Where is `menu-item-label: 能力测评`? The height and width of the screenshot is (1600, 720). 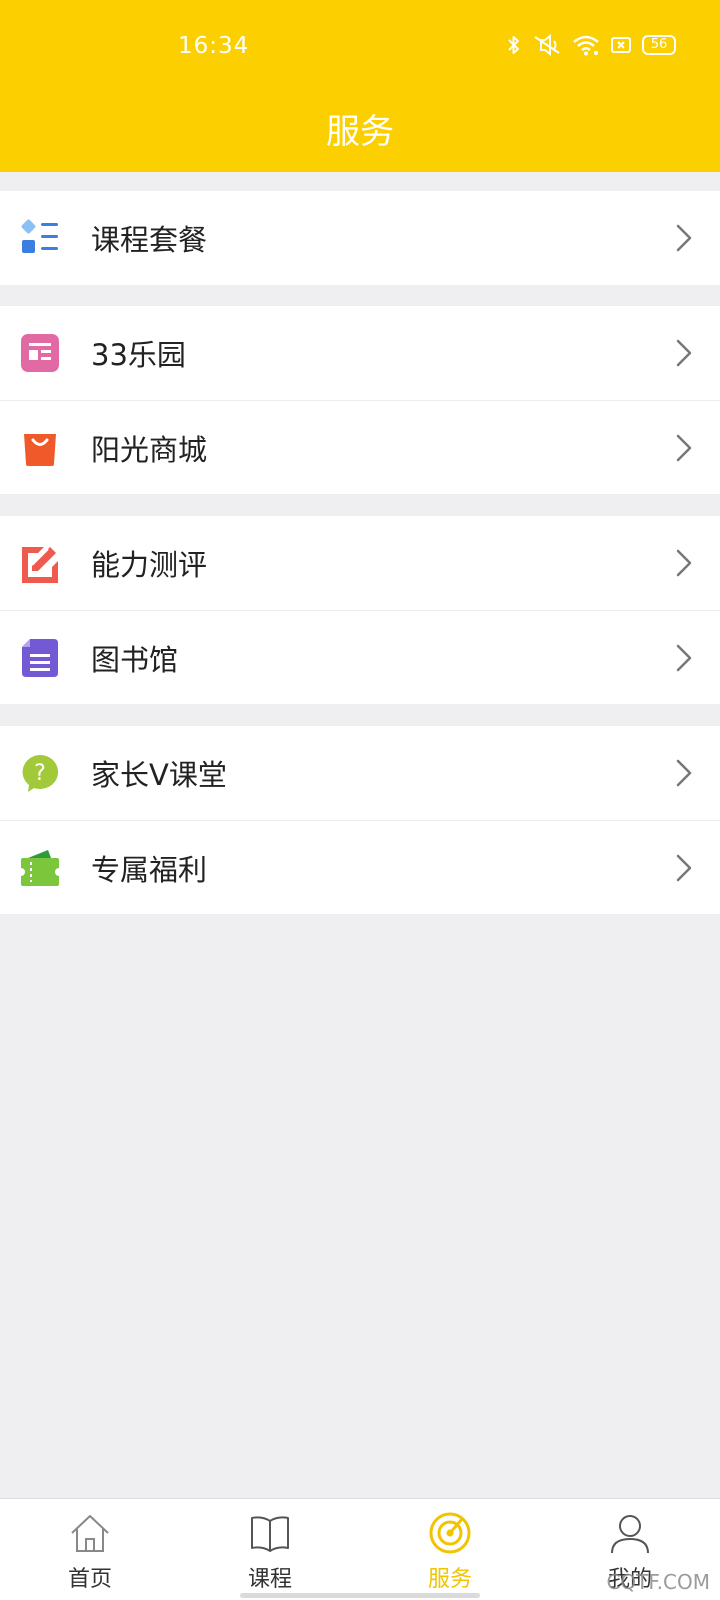
menu-item-label: 能力测评 is located at coordinates (149, 565).